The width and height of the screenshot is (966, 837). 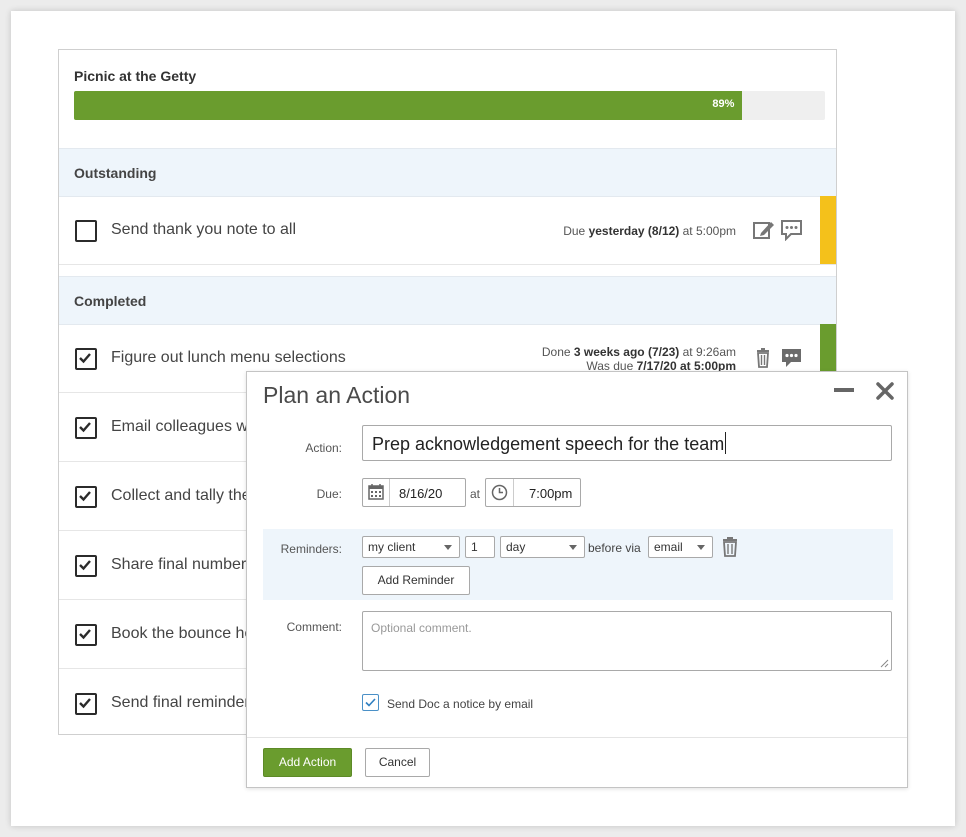 I want to click on reminders-label: Reminders:, so click(x=311, y=549).